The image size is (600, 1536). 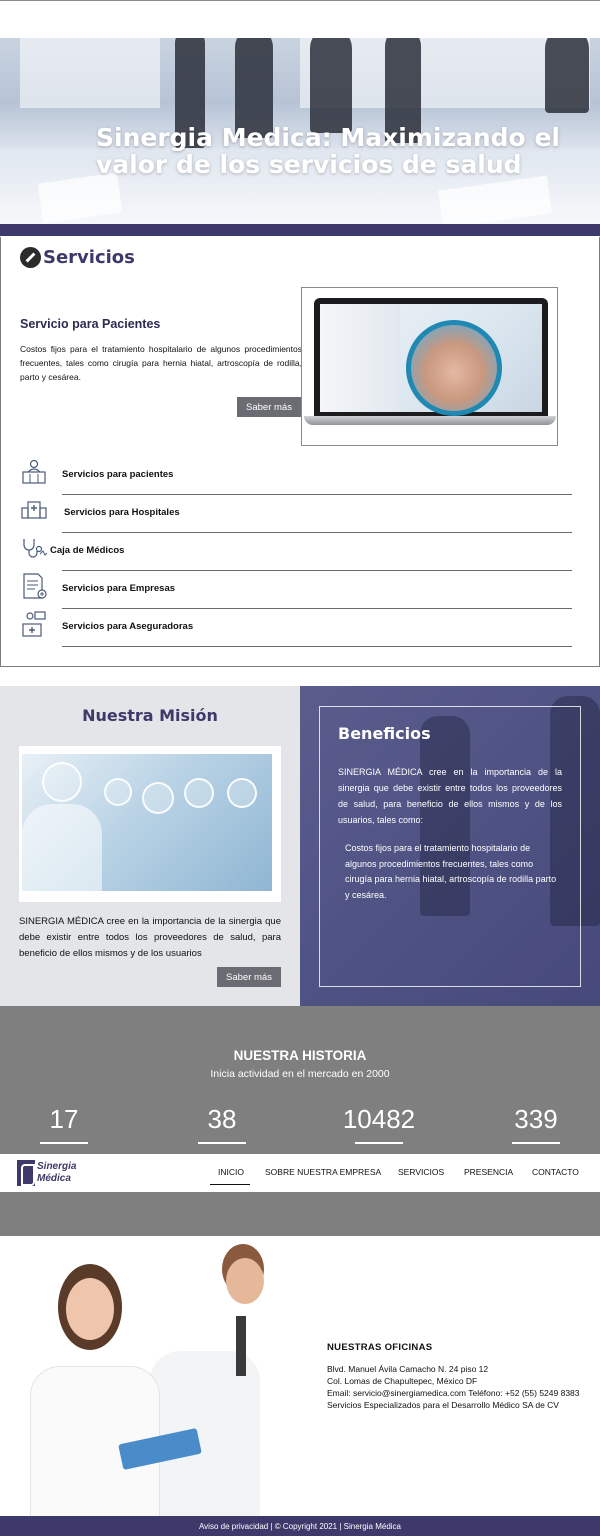 What do you see at coordinates (89, 257) in the screenshot?
I see `servicios-title: Servicios` at bounding box center [89, 257].